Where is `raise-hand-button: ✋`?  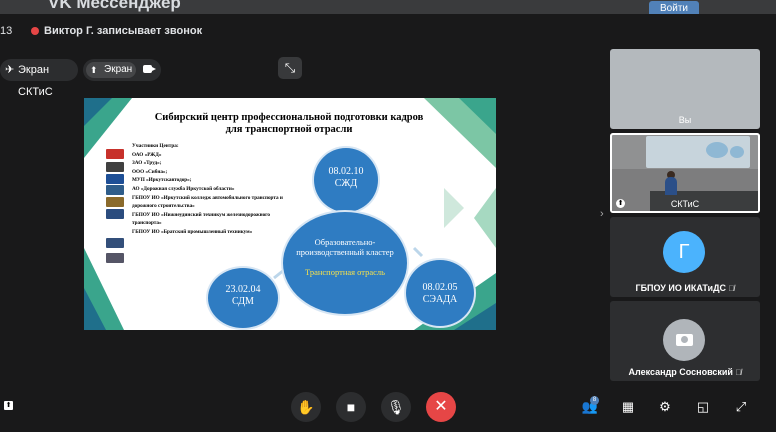 raise-hand-button: ✋ is located at coordinates (306, 407).